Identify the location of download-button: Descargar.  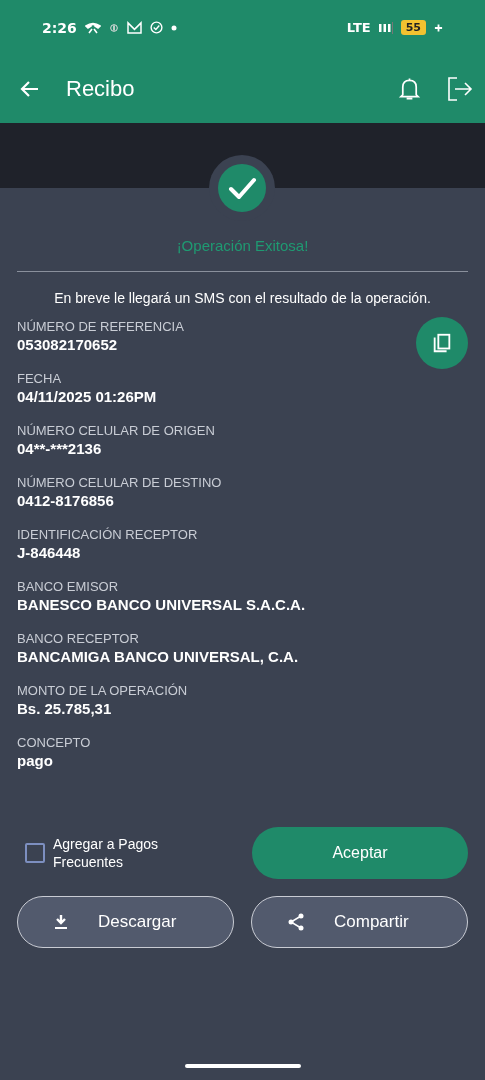
(125, 922).